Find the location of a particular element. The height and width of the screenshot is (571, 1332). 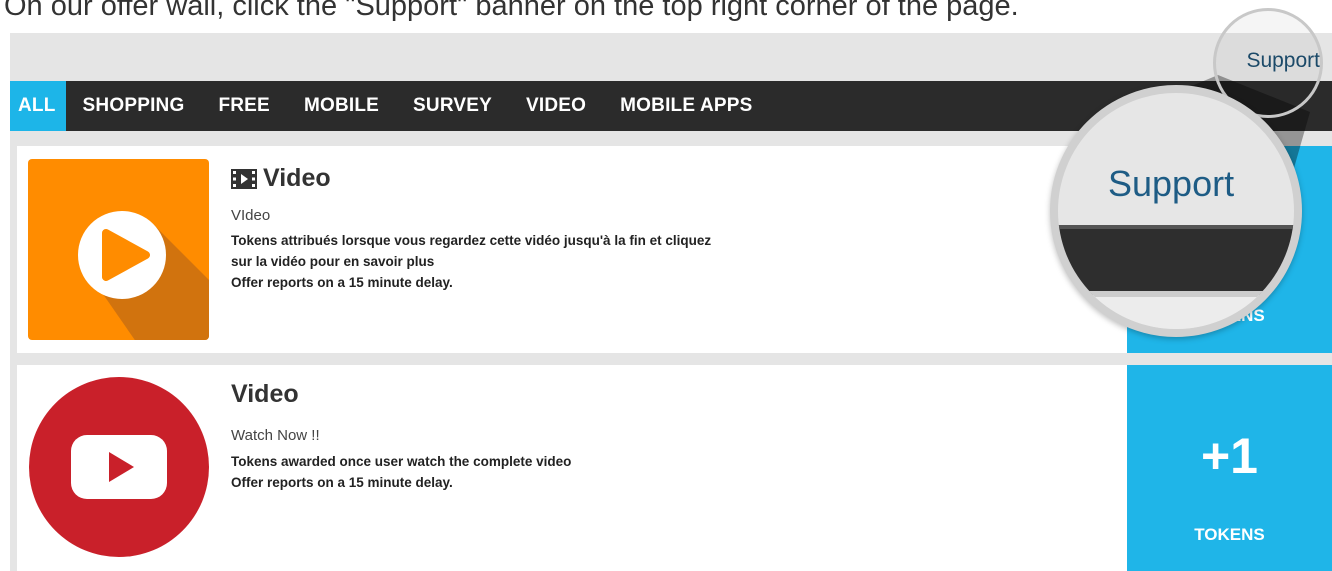

reward-label: TOKENS is located at coordinates (1229, 534).